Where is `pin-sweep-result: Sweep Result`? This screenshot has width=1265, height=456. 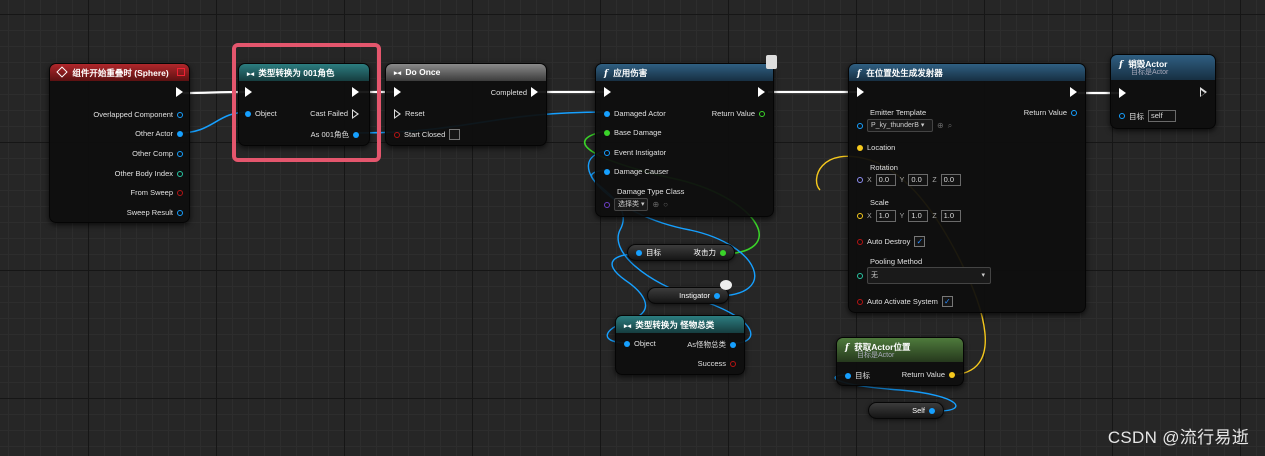
pin-sweep-result: Sweep Result is located at coordinates (155, 212).